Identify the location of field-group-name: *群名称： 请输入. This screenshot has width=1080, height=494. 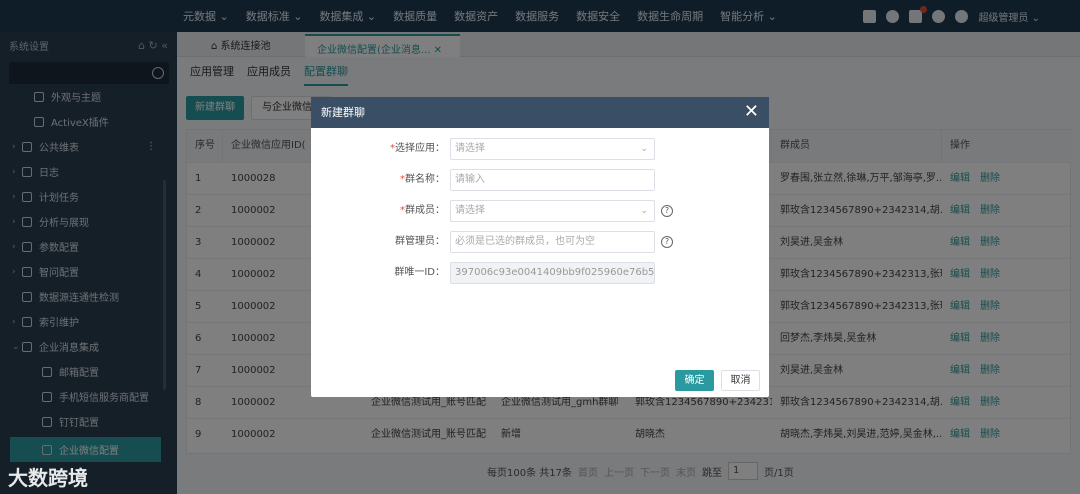
(540, 180).